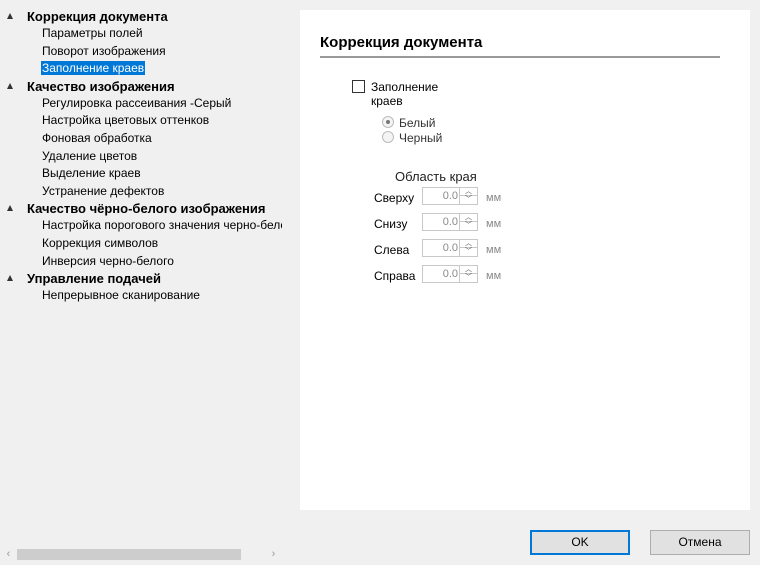  I want to click on right-margin-value: 0.0, so click(440, 274).